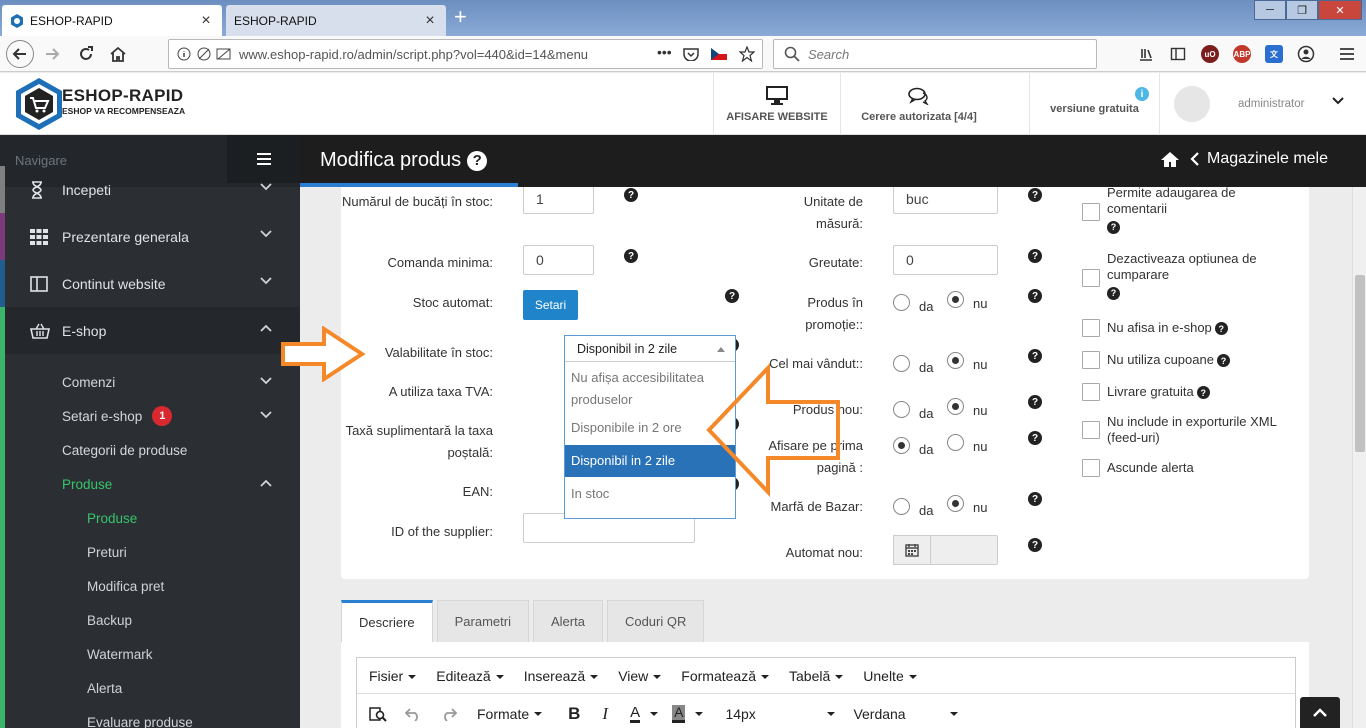 This screenshot has height=728, width=1366. I want to click on editor-menu-tools: Unelte, so click(889, 676).